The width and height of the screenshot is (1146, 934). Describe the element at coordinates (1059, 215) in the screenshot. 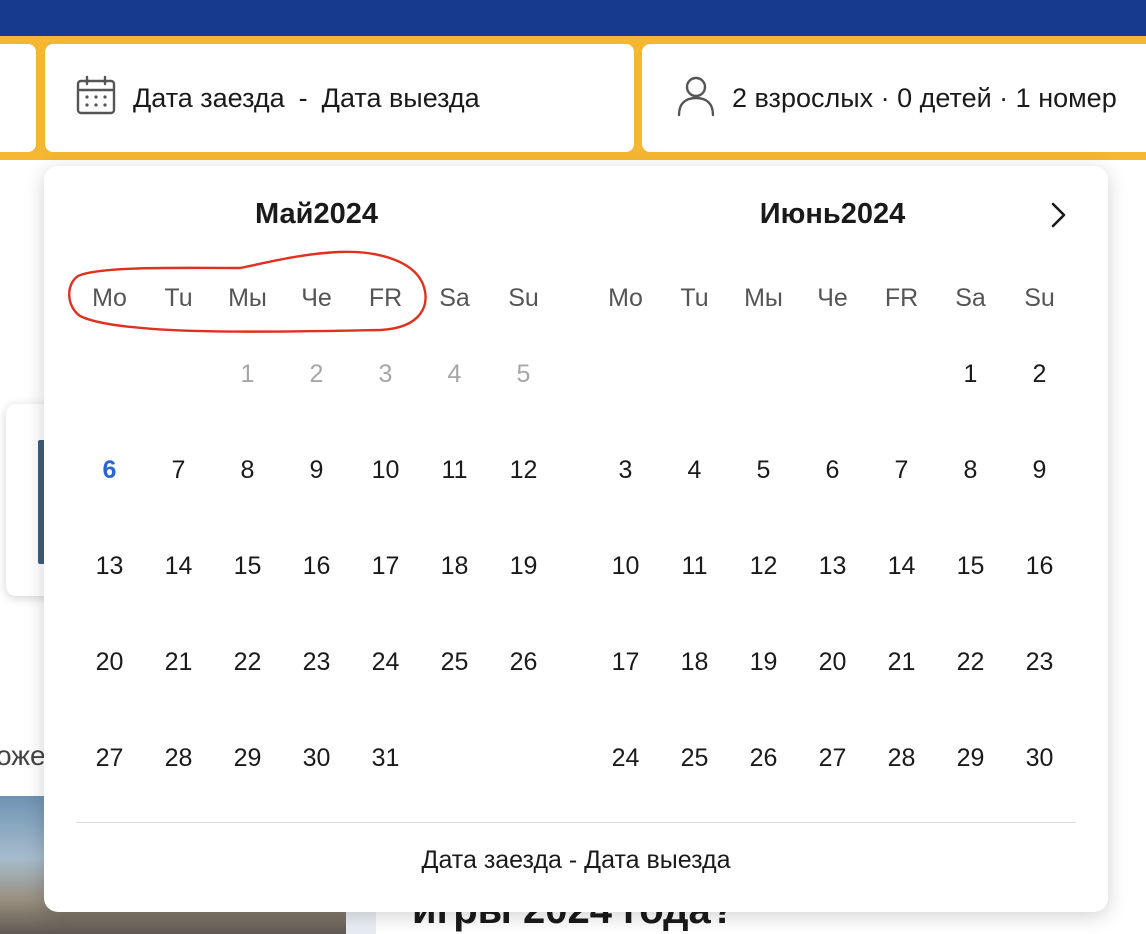

I see `next-month-button` at that location.